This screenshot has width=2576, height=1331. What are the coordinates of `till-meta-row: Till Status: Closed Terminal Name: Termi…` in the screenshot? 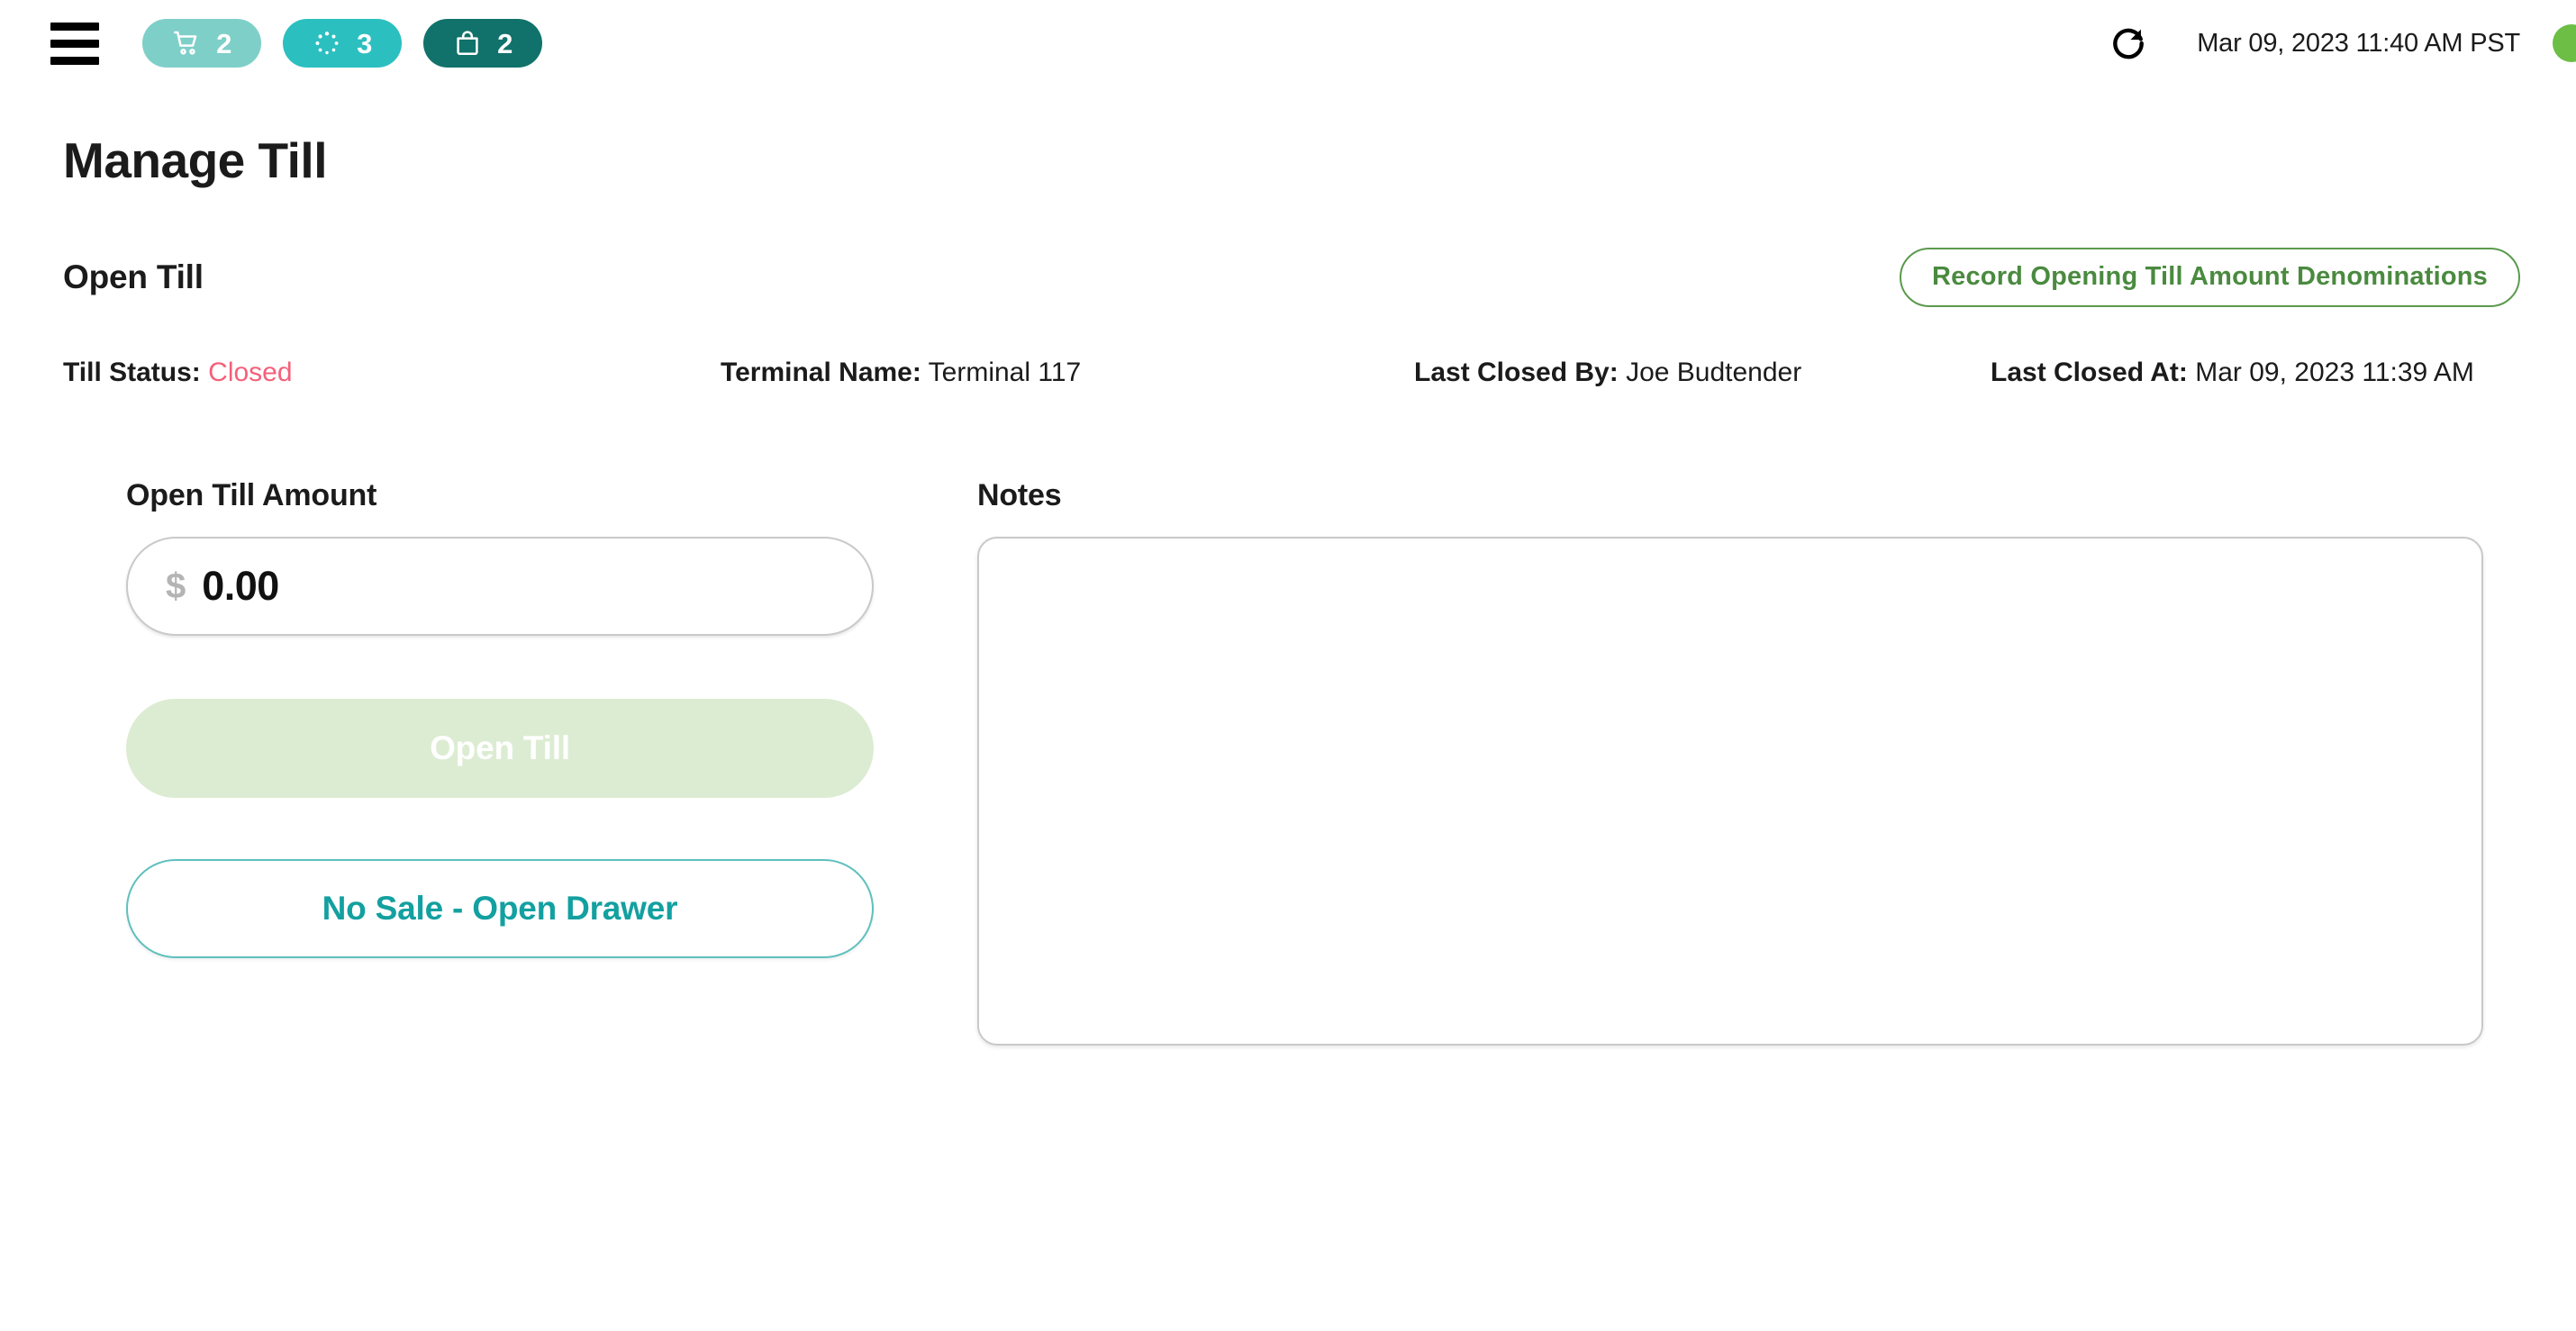 It's located at (1291, 373).